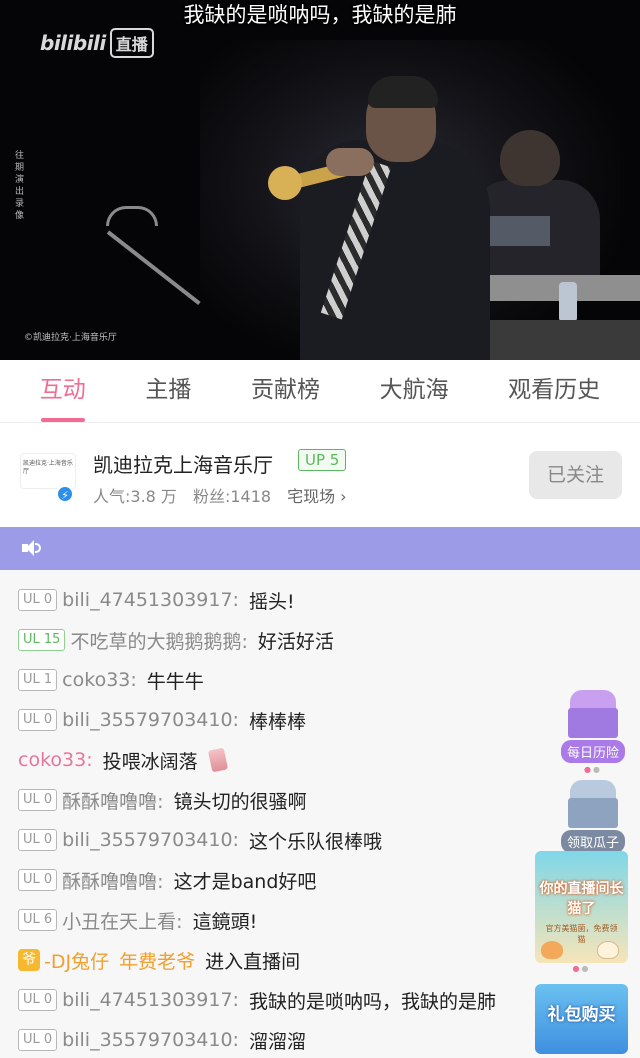 The width and height of the screenshot is (640, 1058). I want to click on chat-message: UL 15 不吃草的大鹅鹅鹅鹅: 好活好活, so click(176, 640).